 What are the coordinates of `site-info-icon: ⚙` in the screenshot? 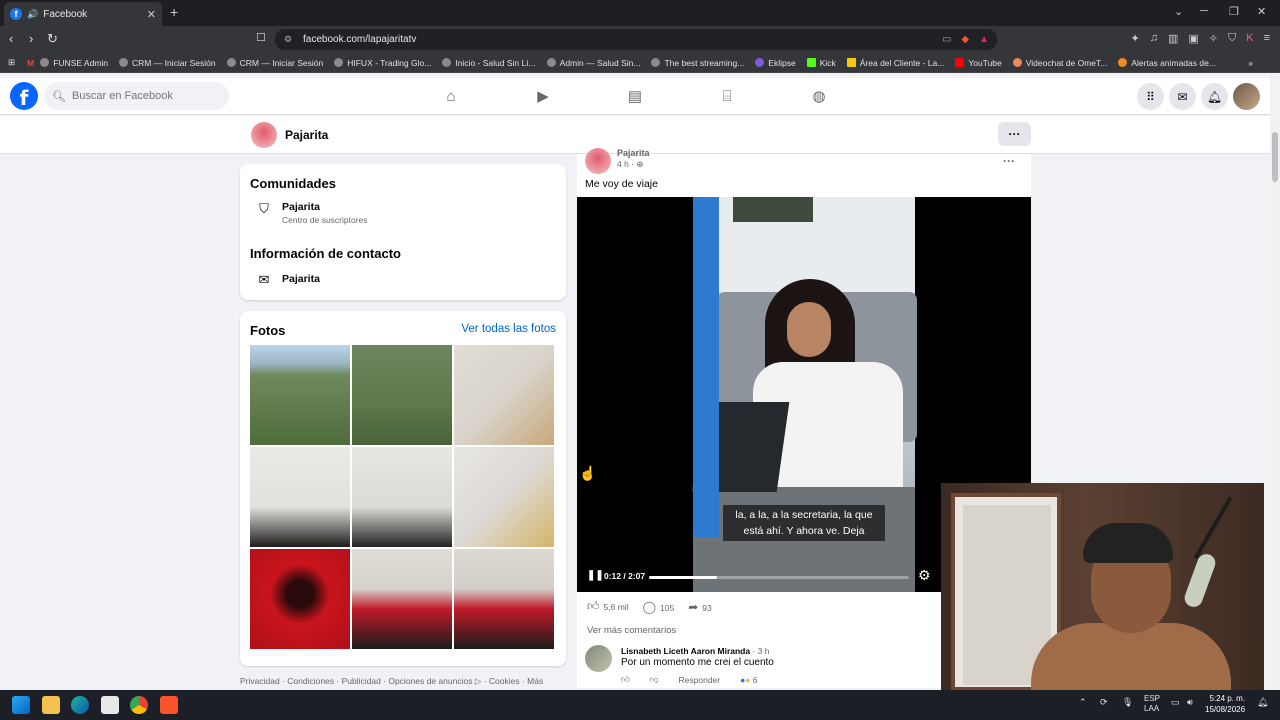 It's located at (288, 39).